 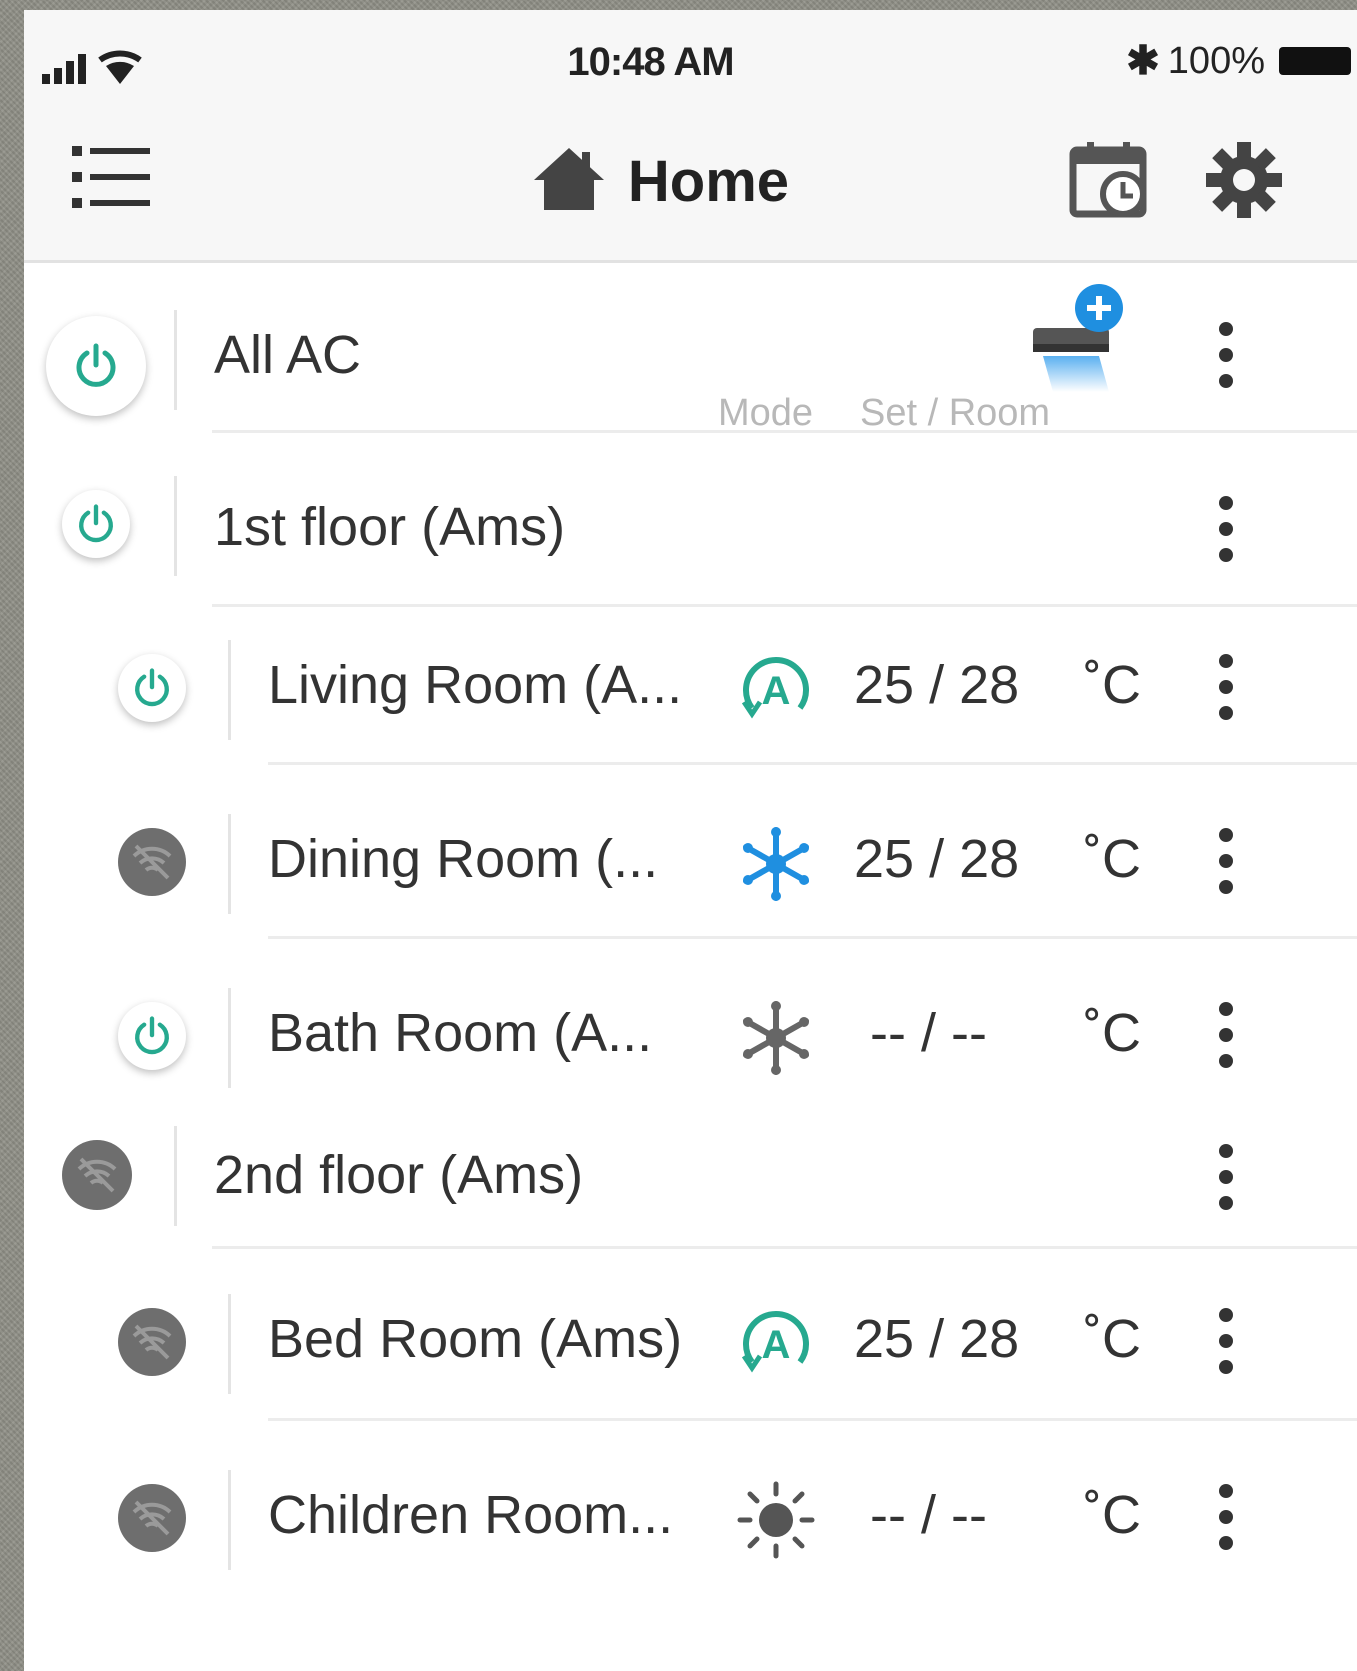 What do you see at coordinates (475, 1339) in the screenshot?
I see `room-label: Bed Room (Ams)` at bounding box center [475, 1339].